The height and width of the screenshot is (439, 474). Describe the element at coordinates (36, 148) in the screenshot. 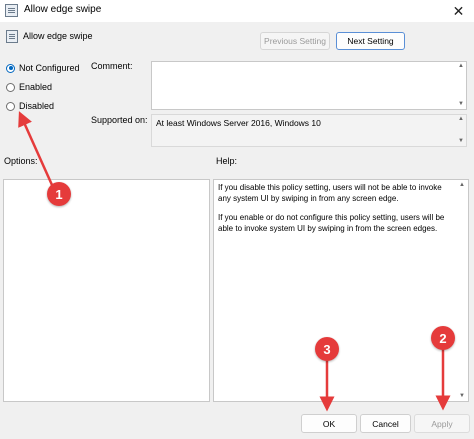

I see `arrow-to-disabled` at that location.